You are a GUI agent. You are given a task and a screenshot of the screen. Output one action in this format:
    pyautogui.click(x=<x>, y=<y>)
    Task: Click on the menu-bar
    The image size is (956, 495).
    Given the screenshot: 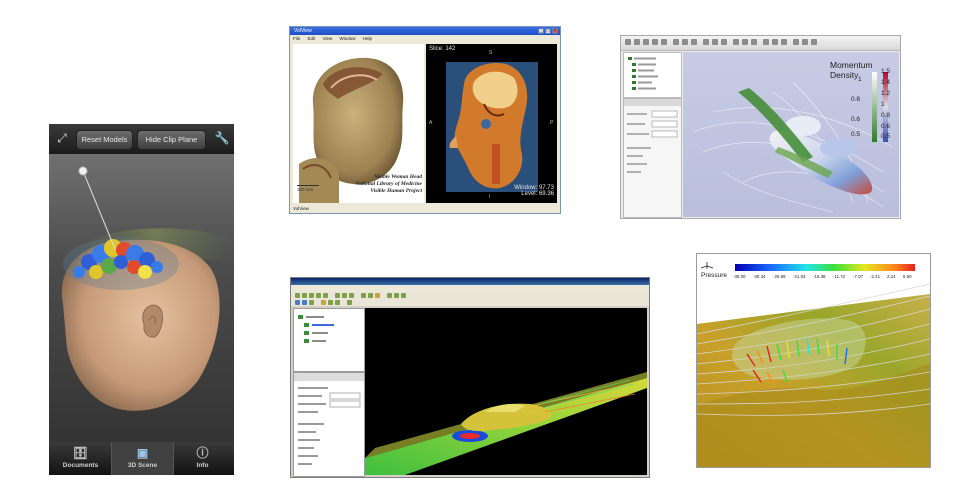 What is the action you would take?
    pyautogui.click(x=470, y=288)
    